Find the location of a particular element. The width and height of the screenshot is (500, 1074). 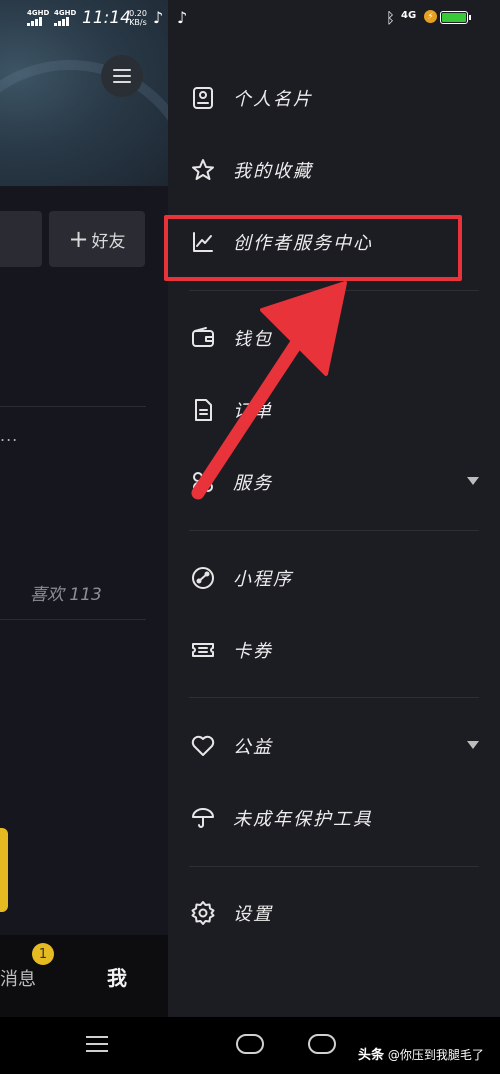

drawer-item-settings: 设置 is located at coordinates (339, 913).